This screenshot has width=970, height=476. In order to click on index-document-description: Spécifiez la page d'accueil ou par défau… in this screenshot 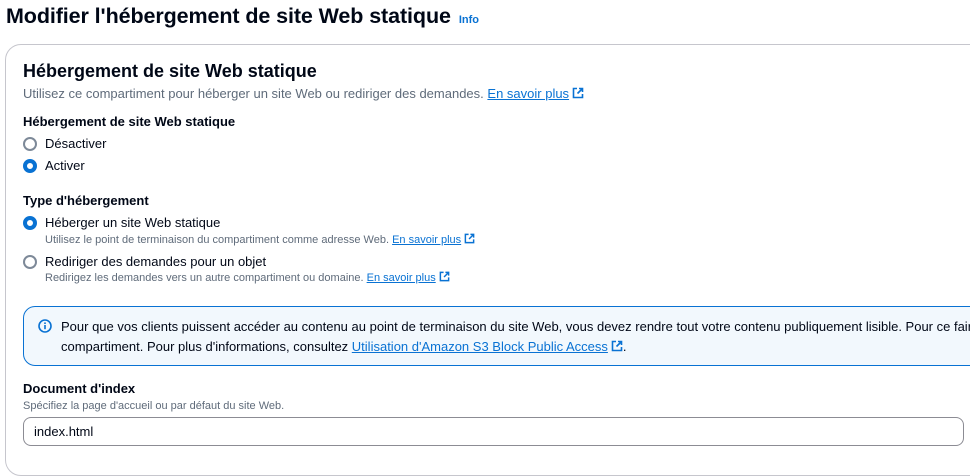, I will do `click(154, 406)`.